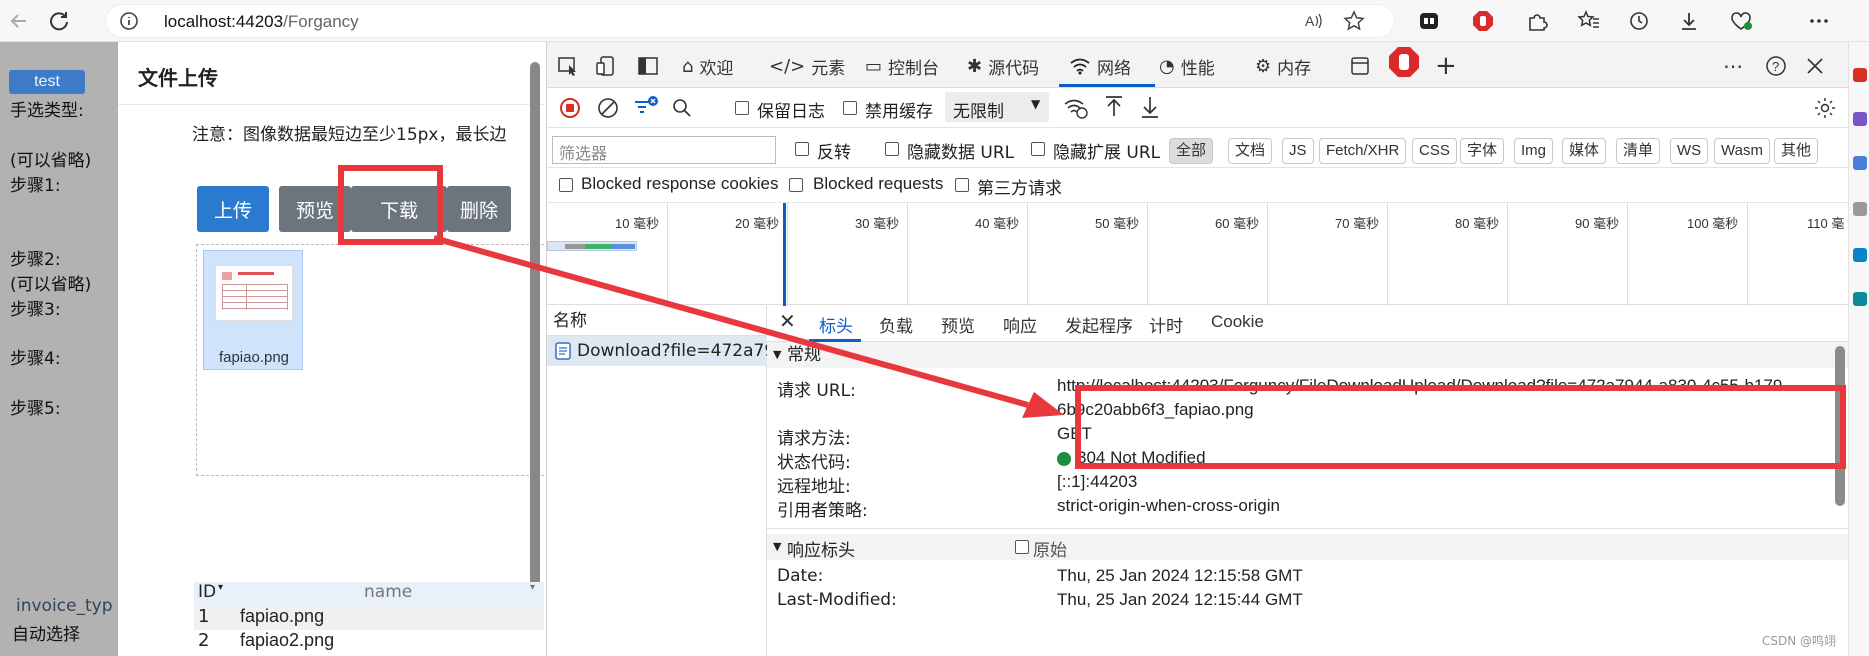 Image resolution: width=1869 pixels, height=656 pixels. Describe the element at coordinates (1799, 641) in the screenshot. I see `watermark: CSDN @鸣翊` at that location.